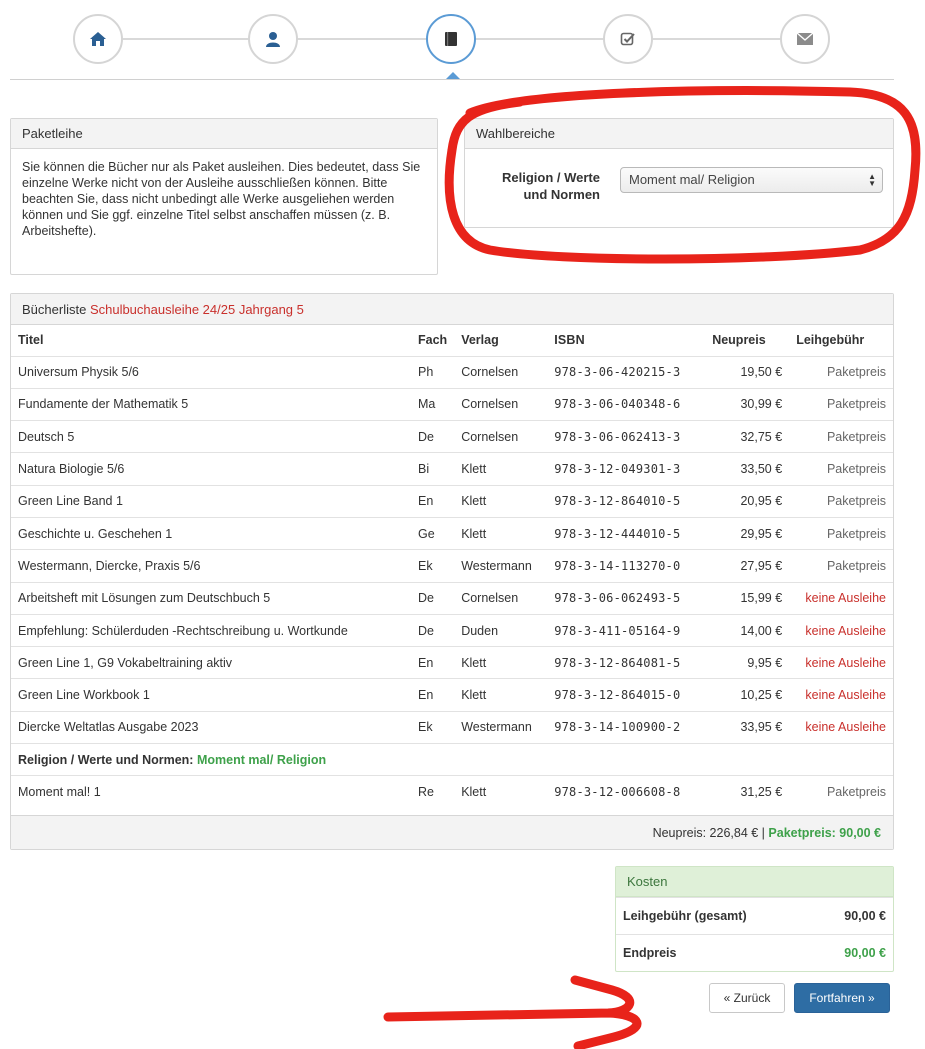 This screenshot has height=1049, width=925. What do you see at coordinates (433, 469) in the screenshot?
I see `cell-fach: Bi` at bounding box center [433, 469].